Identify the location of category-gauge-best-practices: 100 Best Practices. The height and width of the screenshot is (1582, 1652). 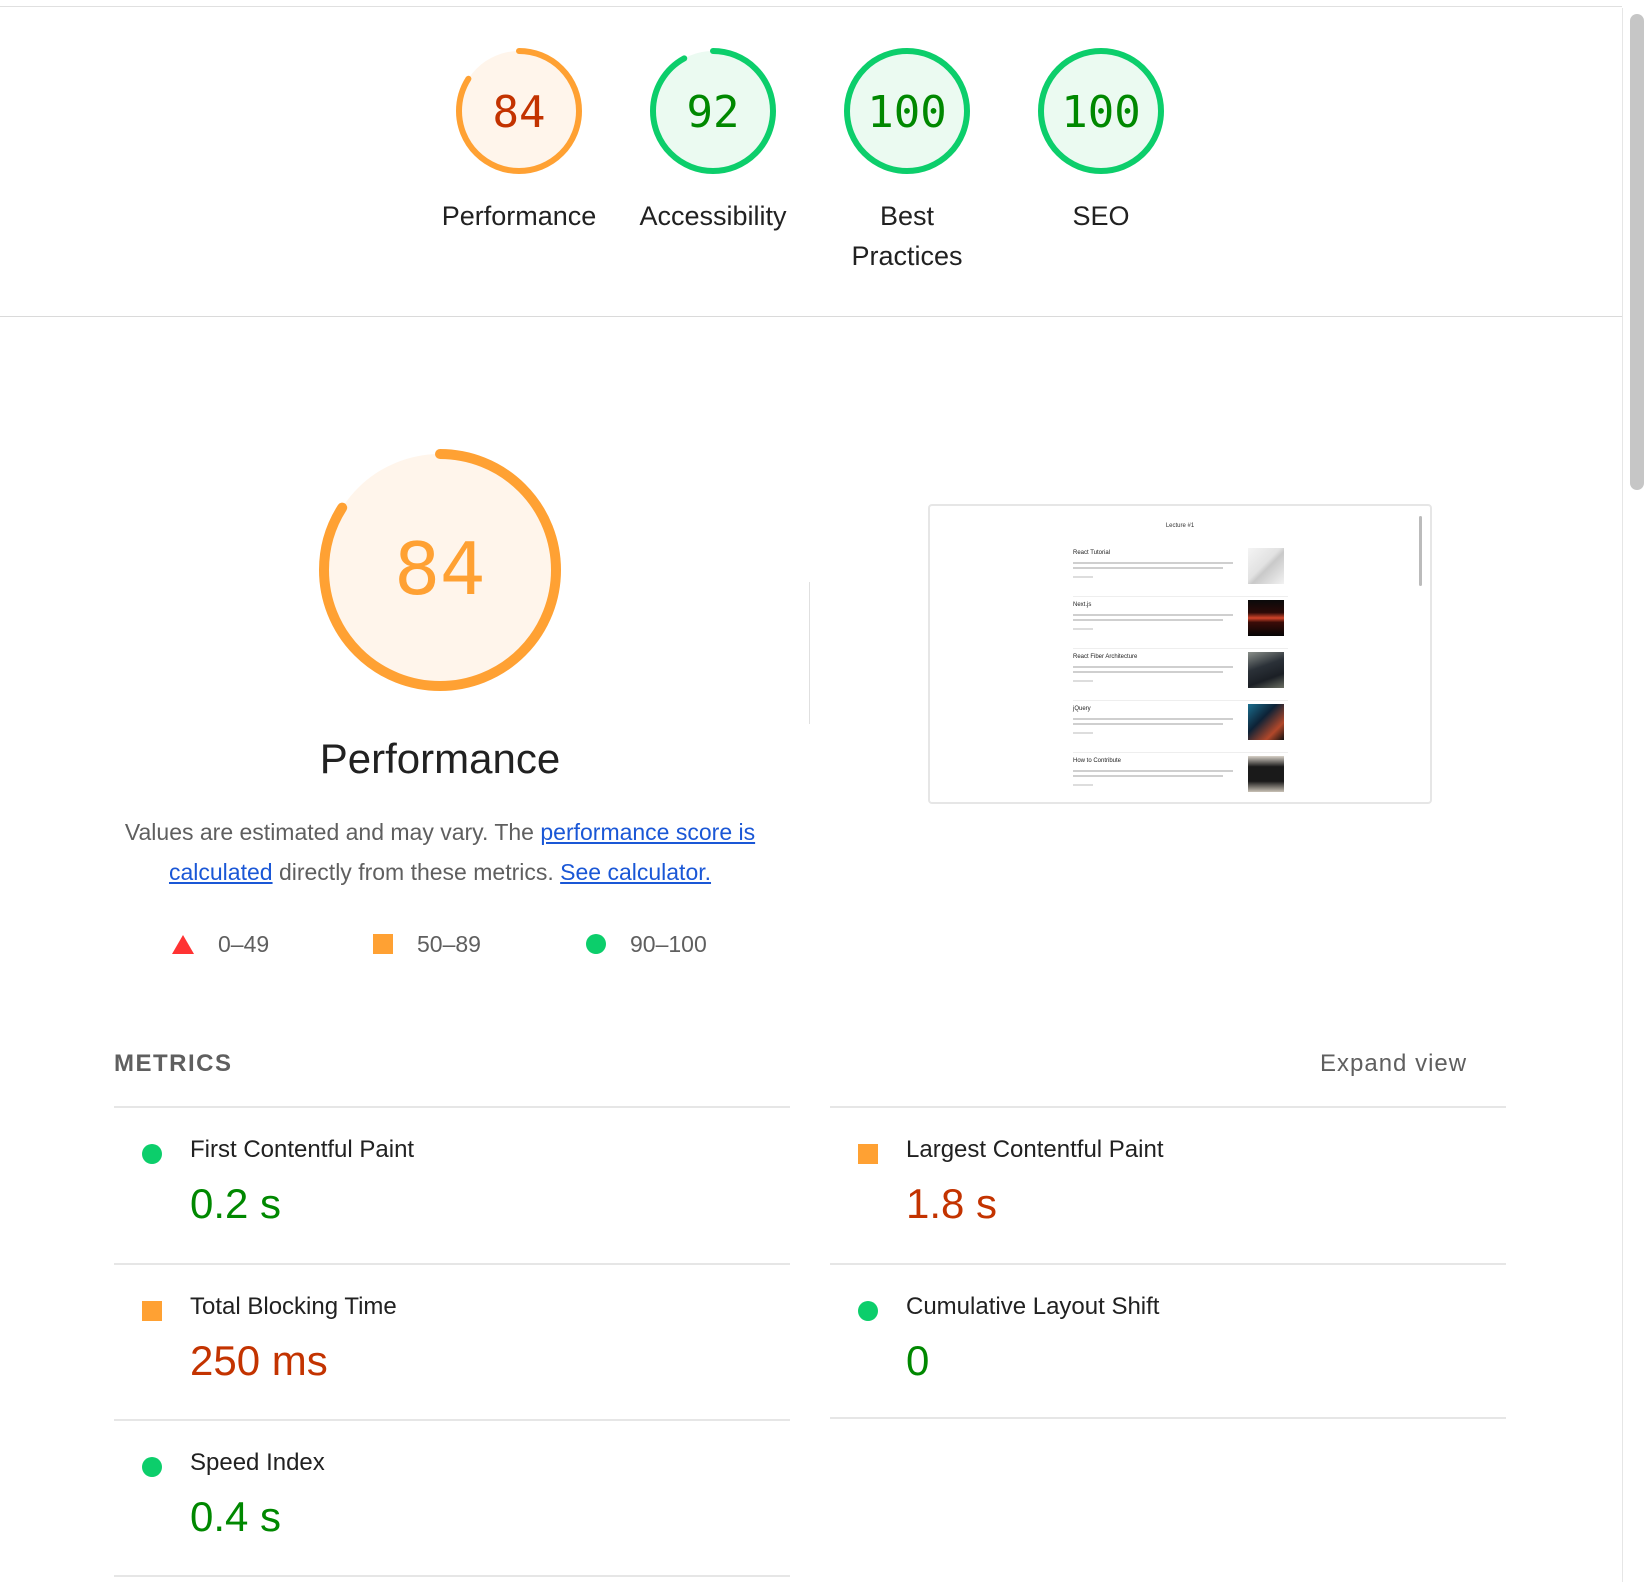
(907, 161).